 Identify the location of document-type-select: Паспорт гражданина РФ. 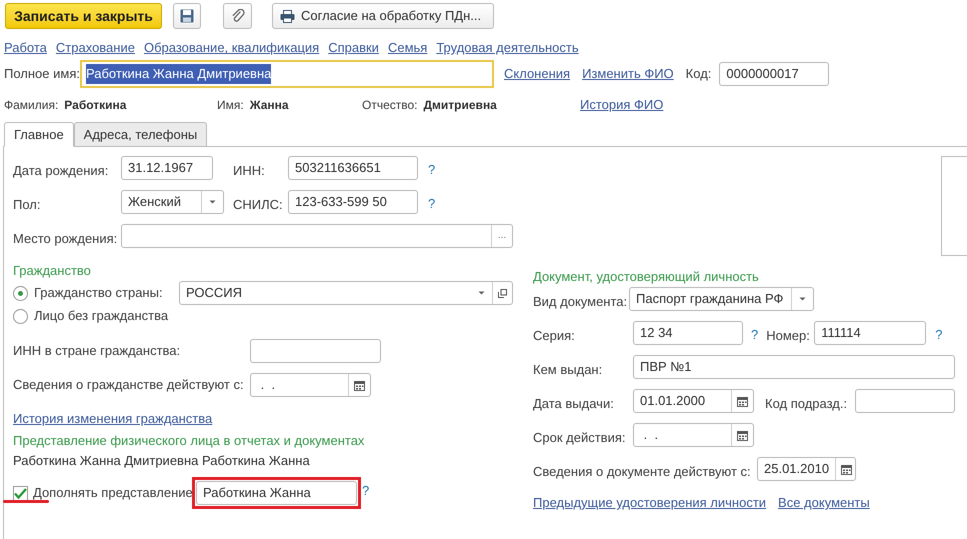
(721, 299).